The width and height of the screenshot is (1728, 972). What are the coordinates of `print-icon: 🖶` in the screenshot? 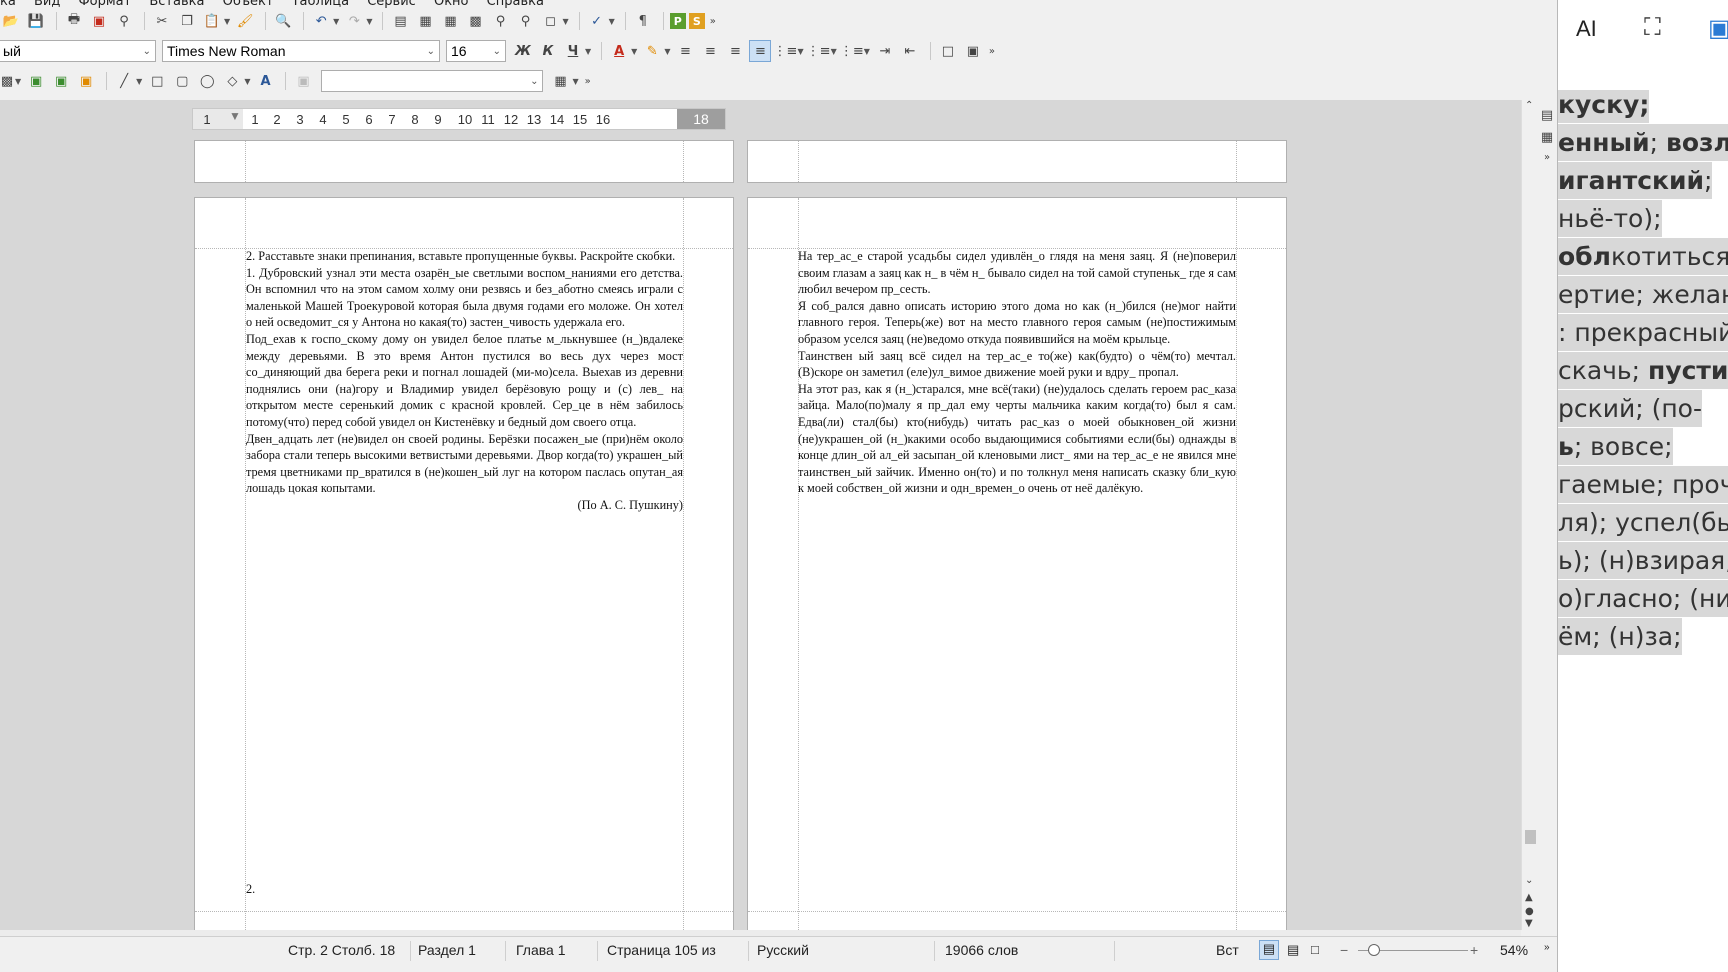 It's located at (74, 21).